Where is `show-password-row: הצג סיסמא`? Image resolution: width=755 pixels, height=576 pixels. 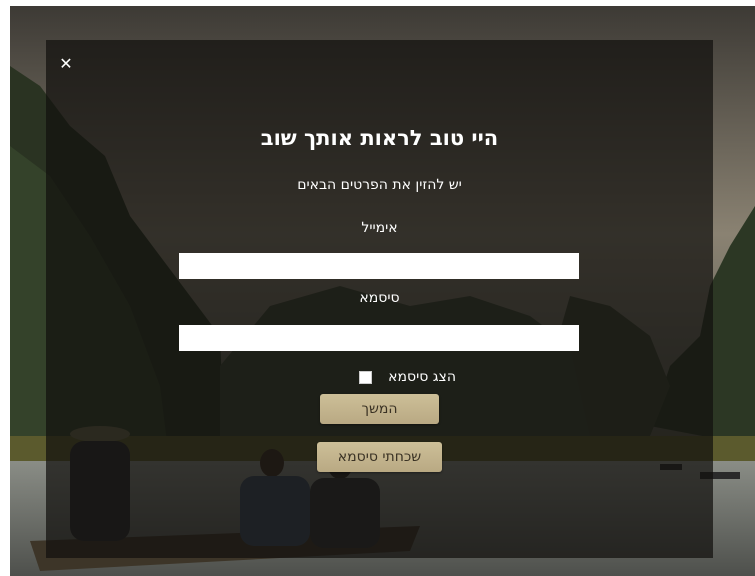
show-password-row: הצג סיסמא is located at coordinates (386, 377).